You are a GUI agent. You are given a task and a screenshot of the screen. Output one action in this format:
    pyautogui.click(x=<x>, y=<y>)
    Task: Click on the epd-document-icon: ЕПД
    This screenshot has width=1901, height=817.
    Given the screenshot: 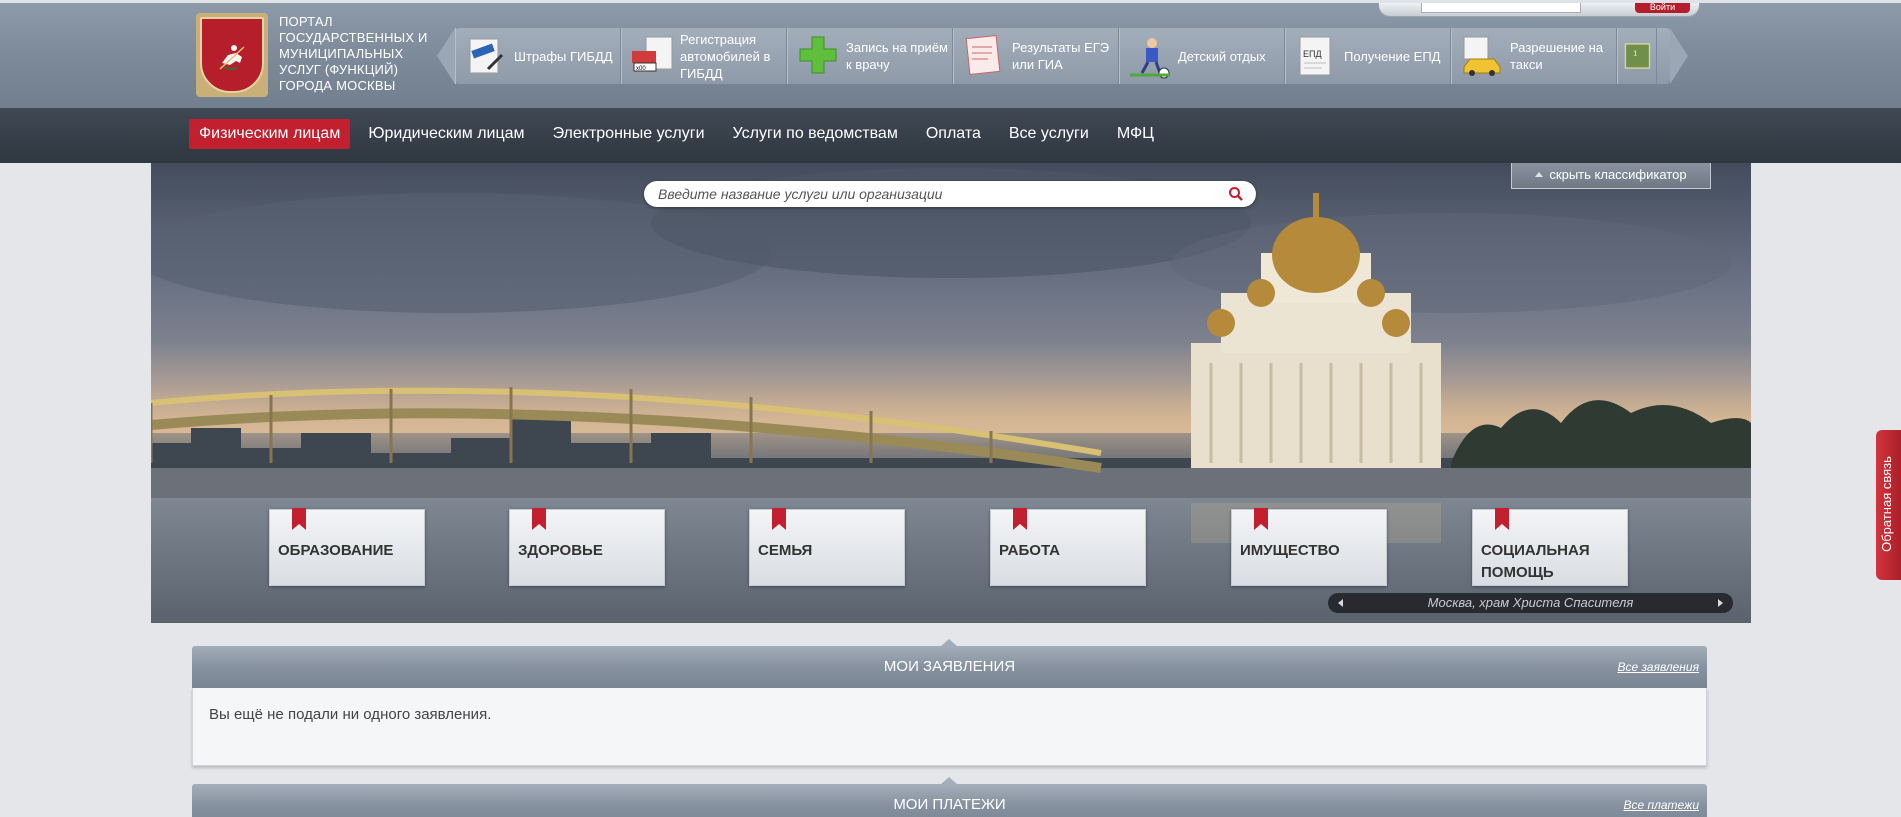 What is the action you would take?
    pyautogui.click(x=1315, y=56)
    